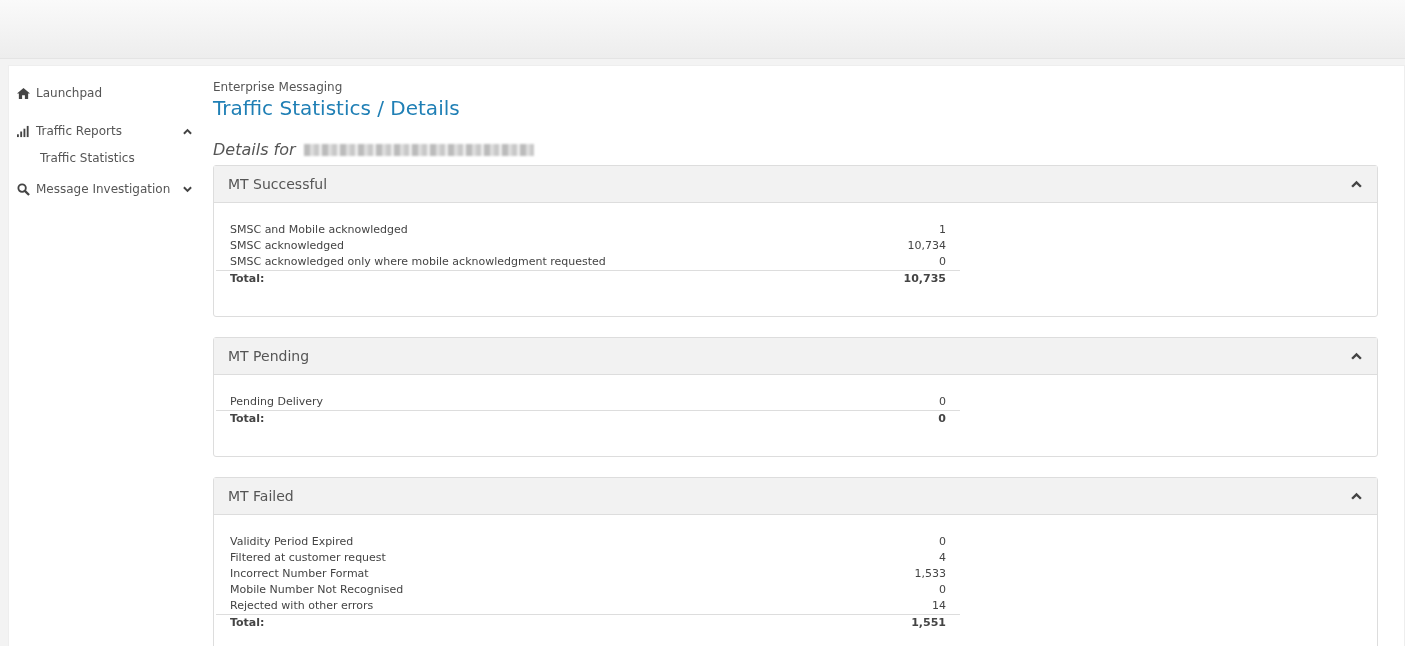  I want to click on stat-label: Filtered at customer request, so click(308, 558).